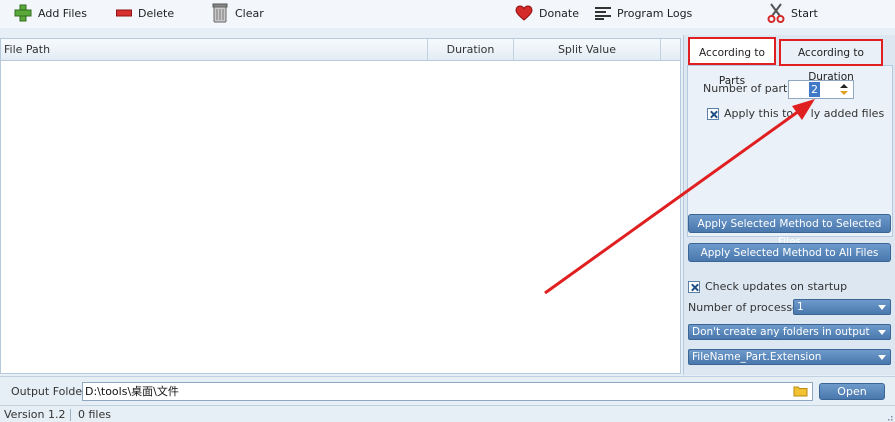  What do you see at coordinates (62, 13) in the screenshot?
I see `add-files-label: Add Files` at bounding box center [62, 13].